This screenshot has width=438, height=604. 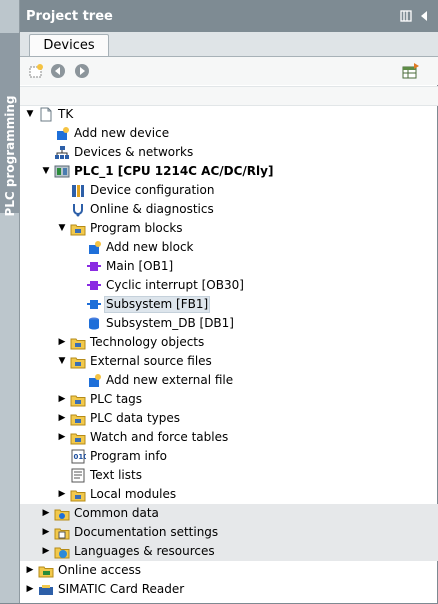 What do you see at coordinates (58, 71) in the screenshot?
I see `back-icon` at bounding box center [58, 71].